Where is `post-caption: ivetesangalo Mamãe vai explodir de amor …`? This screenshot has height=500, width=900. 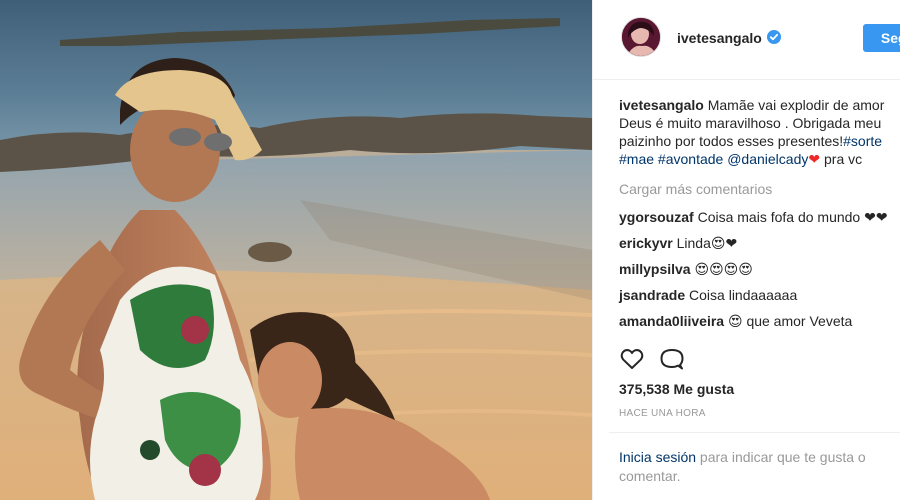 post-caption: ivetesangalo Mamãe vai explodir de amor … is located at coordinates (759, 132).